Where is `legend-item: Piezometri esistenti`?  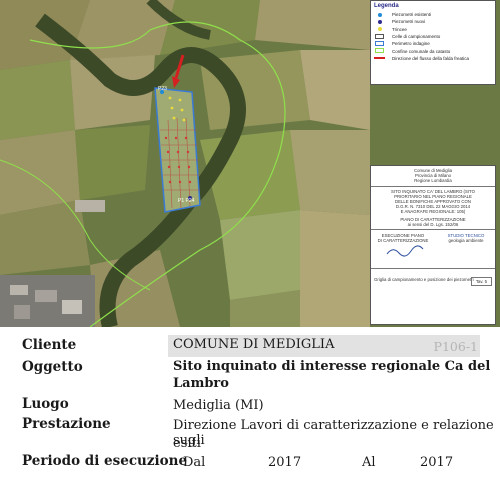
legend-item: Piezometri esistenti is located at coordinates (433, 14).